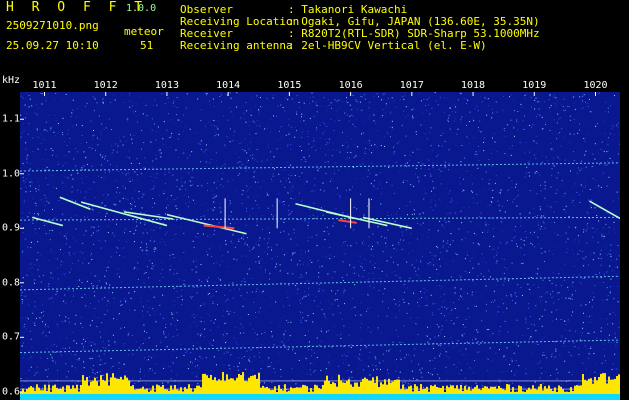 This screenshot has height=400, width=629. Describe the element at coordinates (52, 25) in the screenshot. I see `image-filename: 2509271010.png` at that location.